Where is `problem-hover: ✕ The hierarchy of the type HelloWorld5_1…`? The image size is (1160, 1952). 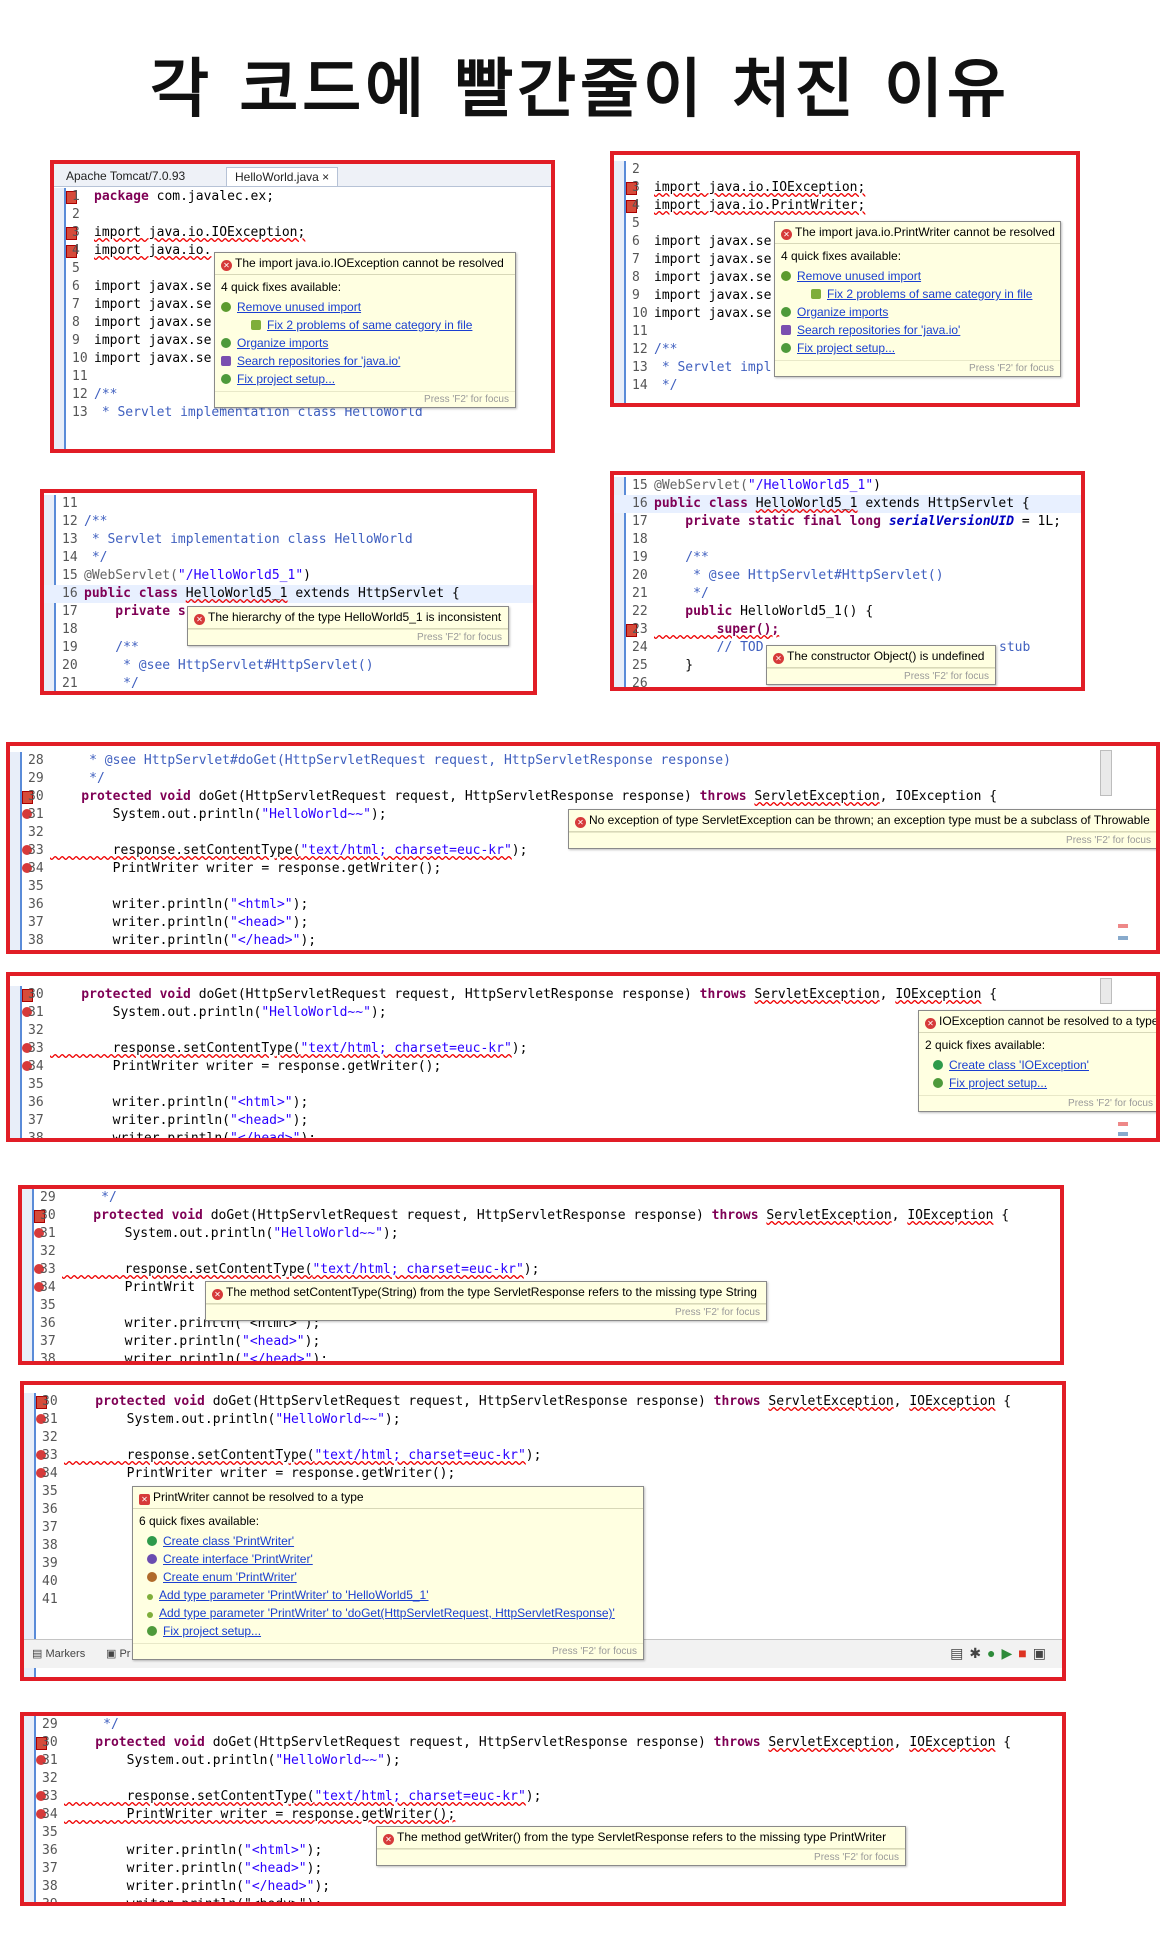
problem-hover: ✕ The hierarchy of the type HelloWorld5_1… is located at coordinates (348, 626).